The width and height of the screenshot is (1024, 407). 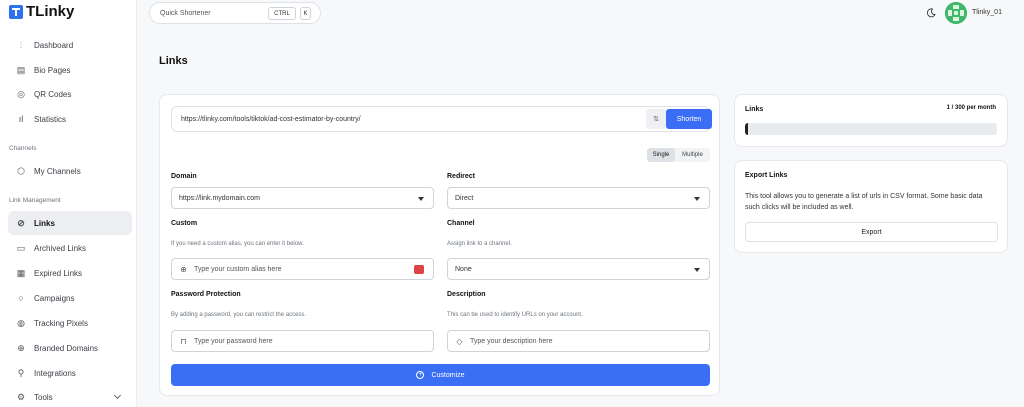 I want to click on export-title: Export Links, so click(x=766, y=175).